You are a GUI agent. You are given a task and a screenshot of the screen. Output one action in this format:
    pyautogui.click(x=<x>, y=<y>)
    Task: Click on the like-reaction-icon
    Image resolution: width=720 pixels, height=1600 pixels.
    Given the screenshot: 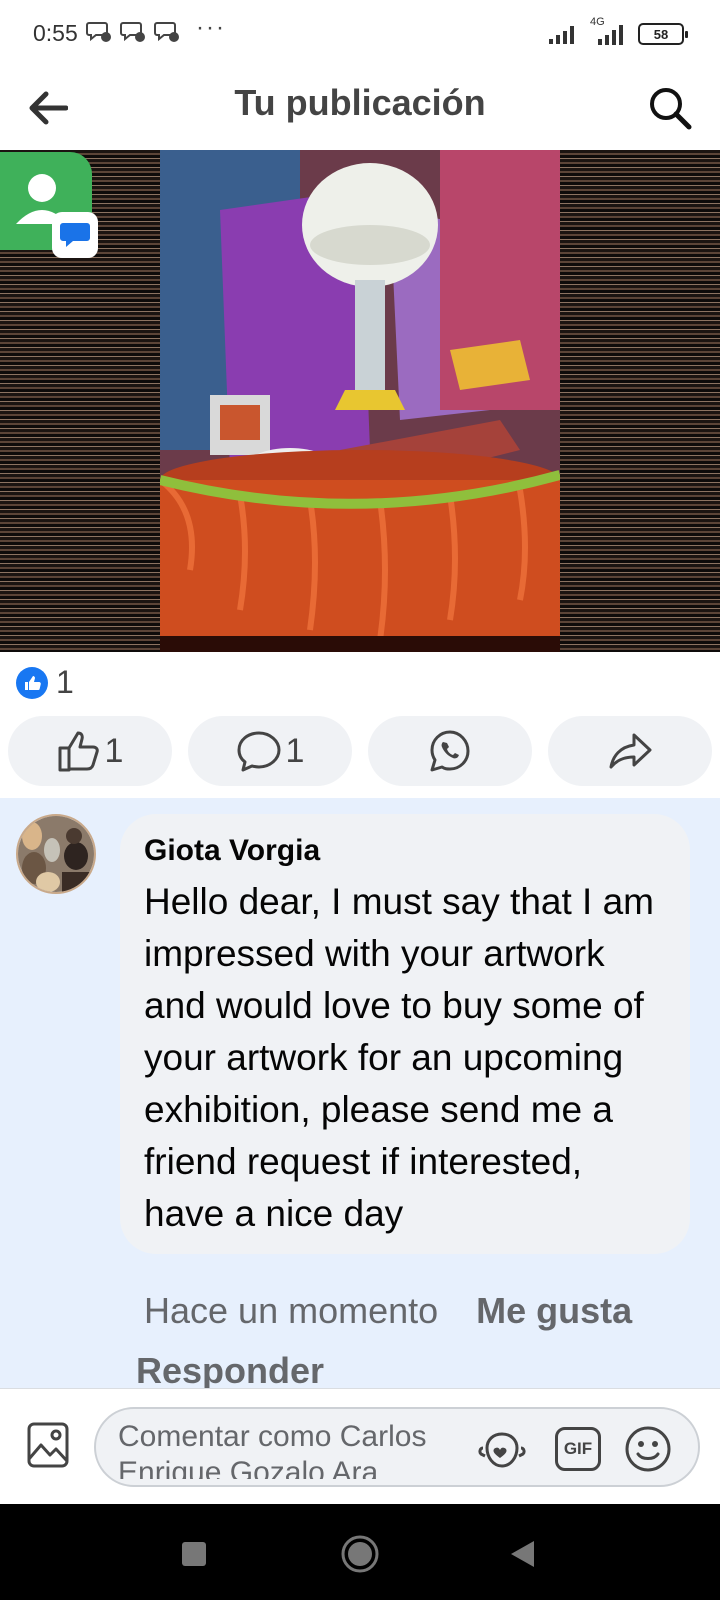 What is the action you would take?
    pyautogui.click(x=32, y=682)
    